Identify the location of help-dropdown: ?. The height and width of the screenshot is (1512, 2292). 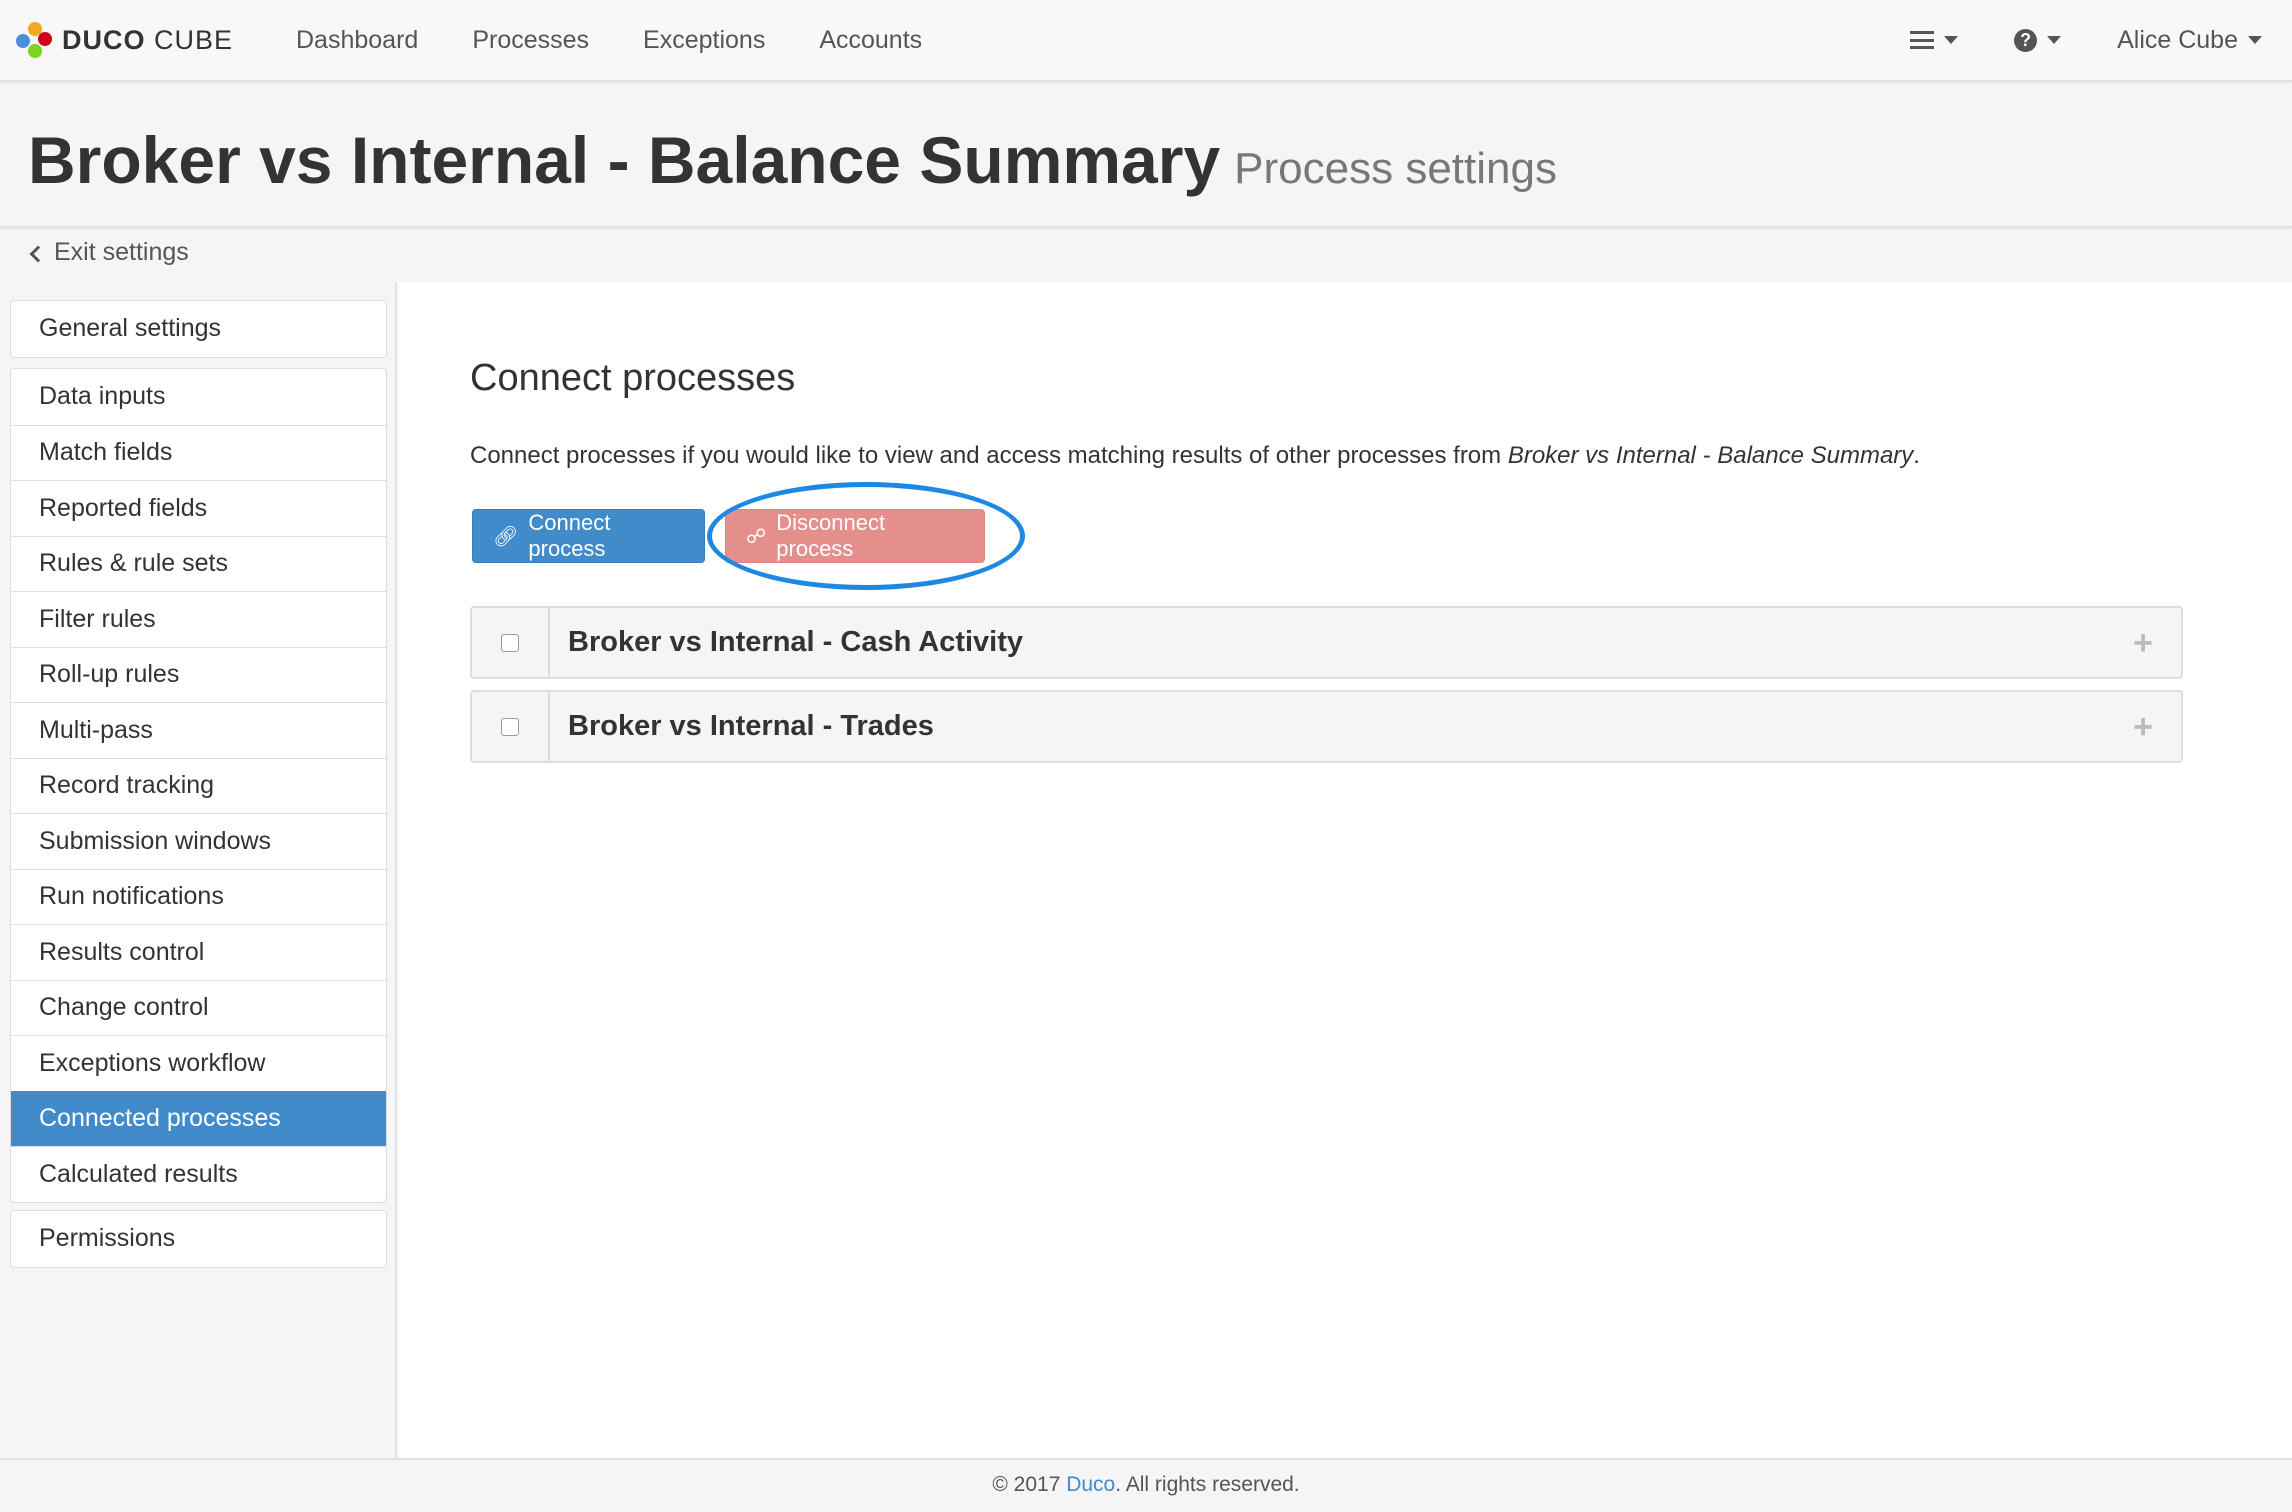
(2038, 40).